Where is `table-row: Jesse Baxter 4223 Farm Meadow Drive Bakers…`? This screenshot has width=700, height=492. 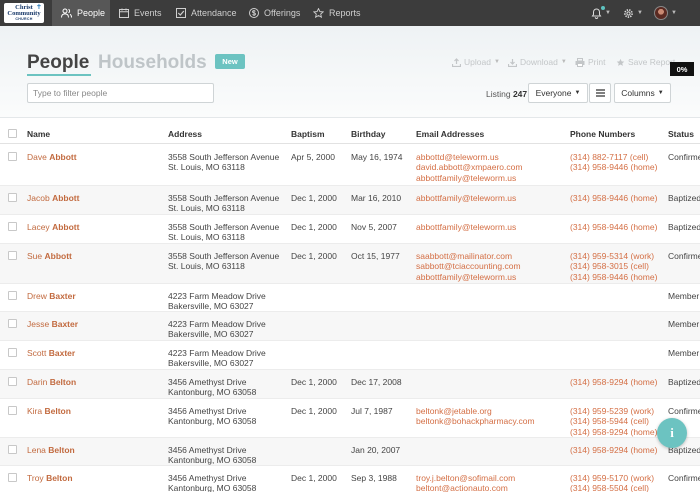 table-row: Jesse Baxter 4223 Farm Meadow Drive Bakers… is located at coordinates (350, 326).